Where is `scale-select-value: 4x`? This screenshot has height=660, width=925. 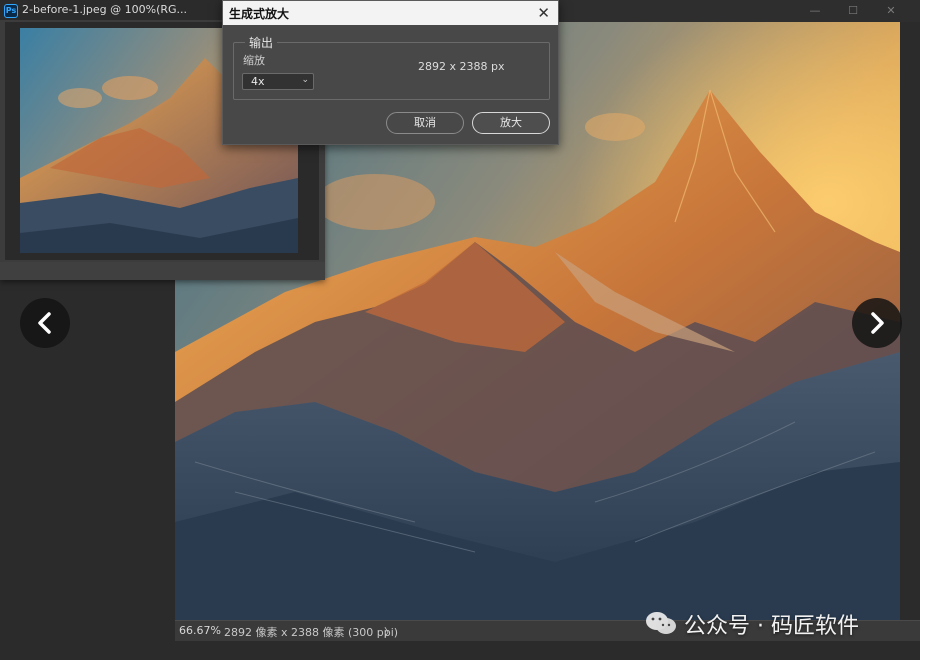 scale-select-value: 4x is located at coordinates (258, 81).